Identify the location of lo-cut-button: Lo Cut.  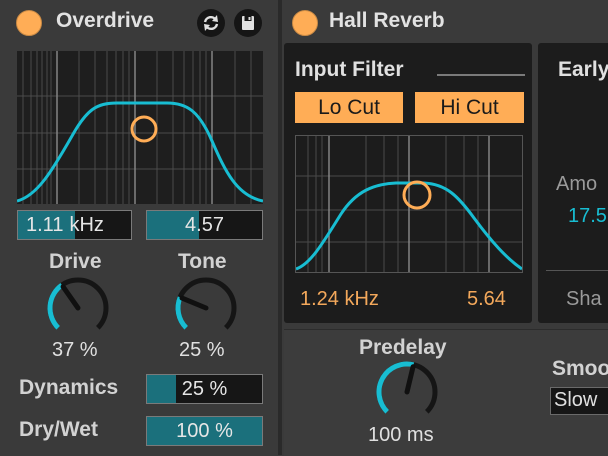
(349, 107).